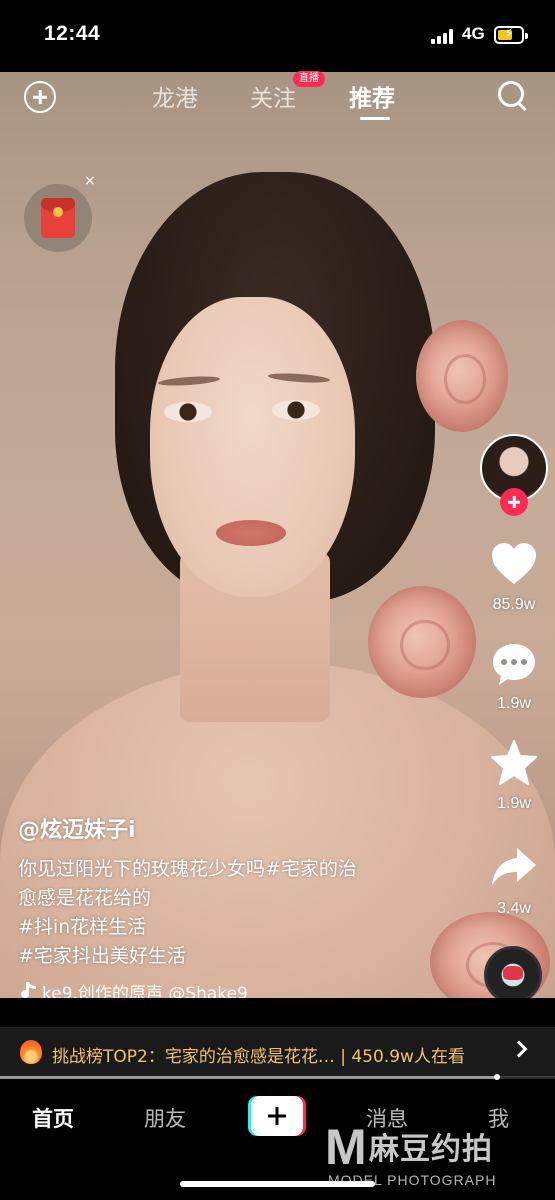  Describe the element at coordinates (31, 1052) in the screenshot. I see `flame-icon` at that location.